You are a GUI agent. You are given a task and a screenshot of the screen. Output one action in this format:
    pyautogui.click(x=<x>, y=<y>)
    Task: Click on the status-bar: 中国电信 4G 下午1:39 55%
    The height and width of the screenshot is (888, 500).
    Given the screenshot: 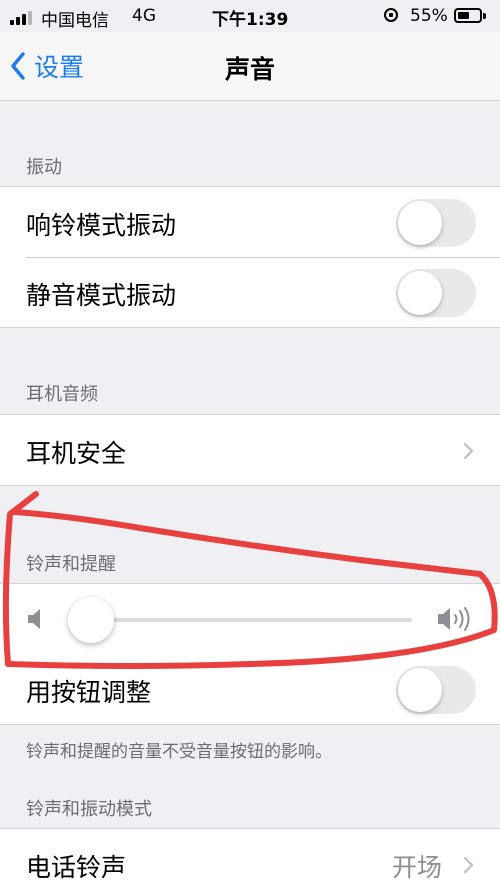 What is the action you would take?
    pyautogui.click(x=250, y=16)
    